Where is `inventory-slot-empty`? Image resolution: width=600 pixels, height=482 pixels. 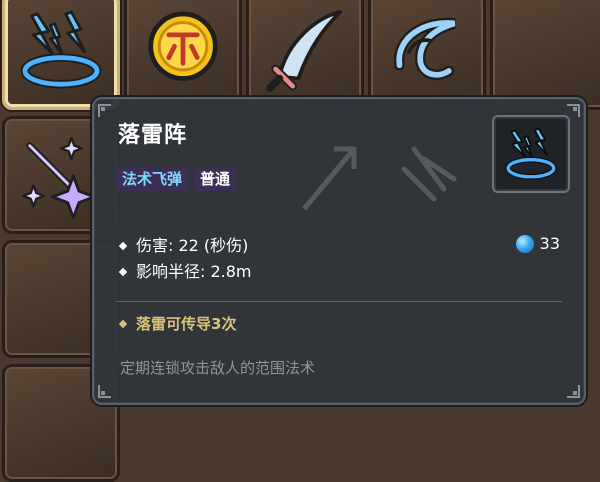 inventory-slot-empty is located at coordinates (545, 55).